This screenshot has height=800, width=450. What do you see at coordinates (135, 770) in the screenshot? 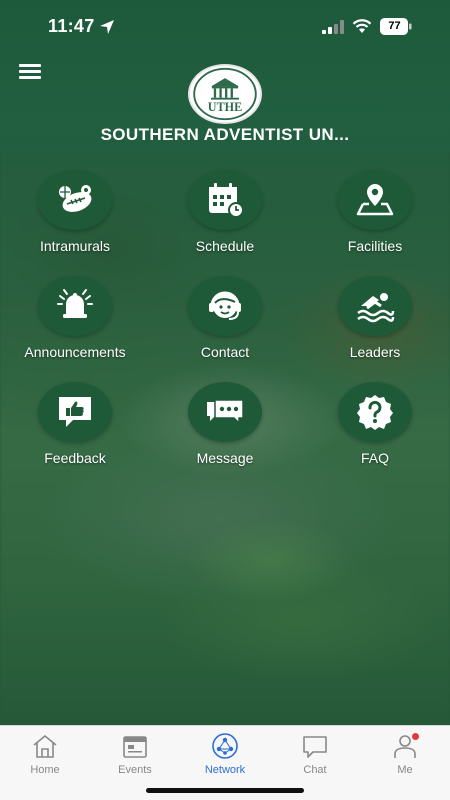
I see `nav-events-label: Events` at bounding box center [135, 770].